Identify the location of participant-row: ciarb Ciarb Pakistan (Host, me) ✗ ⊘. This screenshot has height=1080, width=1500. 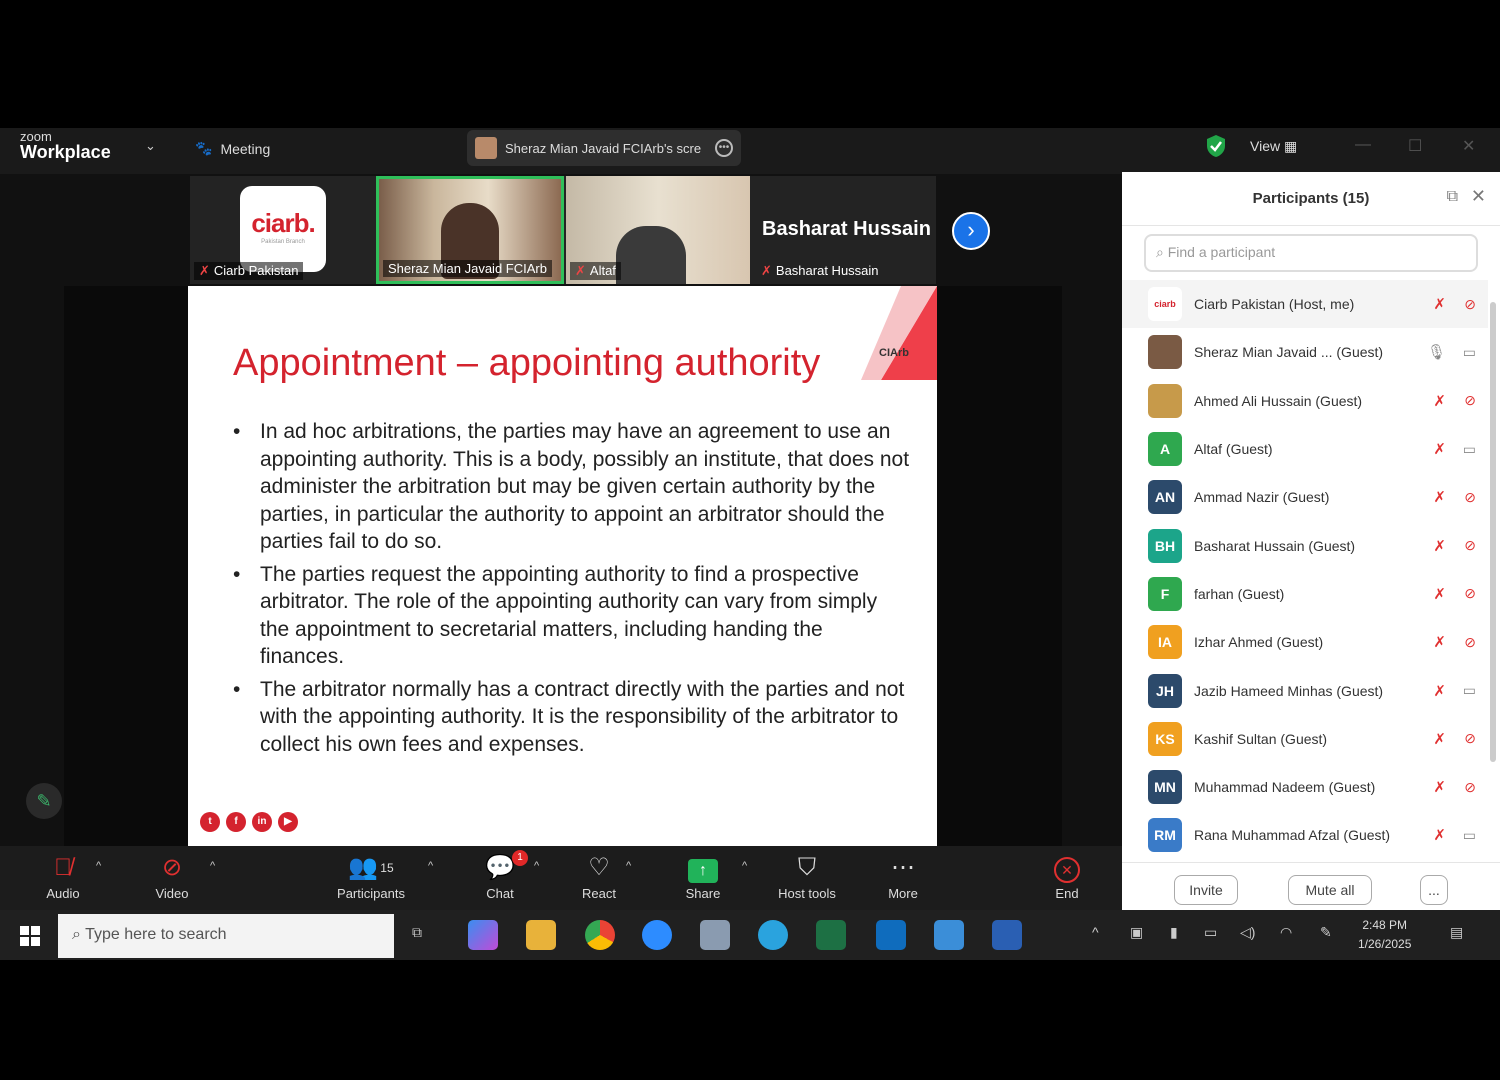
(1305, 304).